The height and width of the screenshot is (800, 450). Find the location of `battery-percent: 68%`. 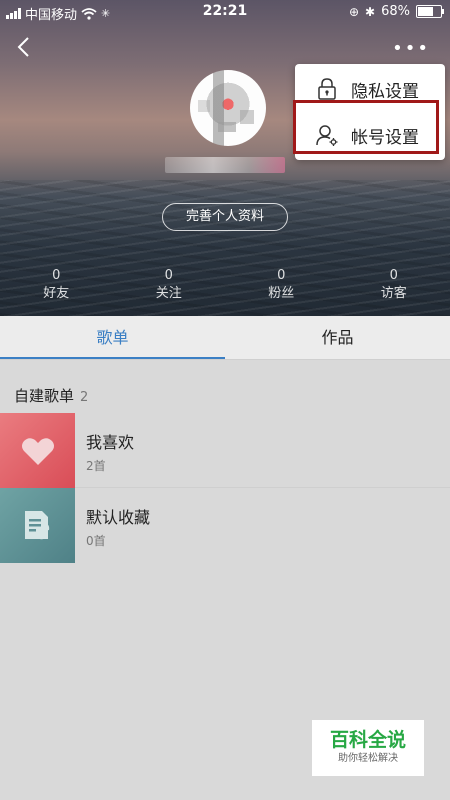

battery-percent: 68% is located at coordinates (395, 11).